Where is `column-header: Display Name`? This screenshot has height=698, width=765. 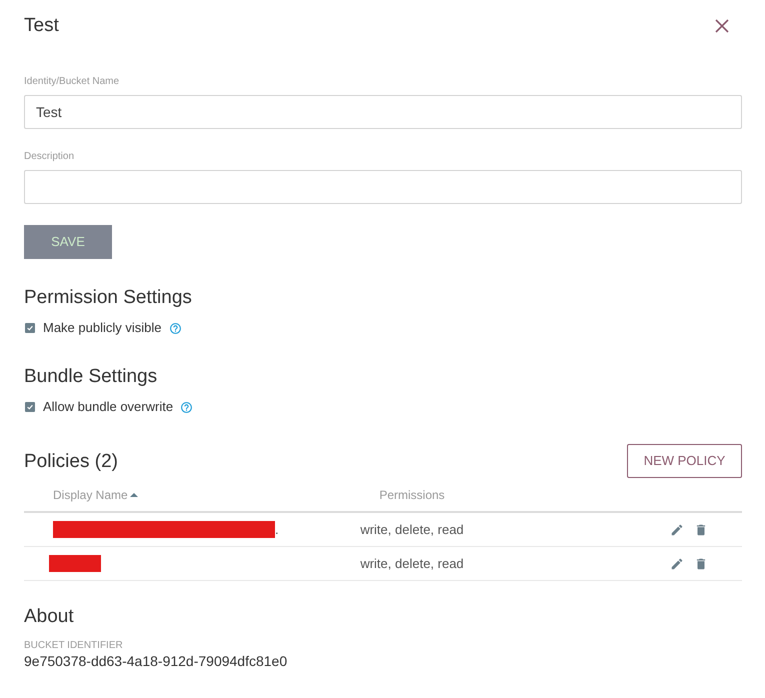 column-header: Display Name is located at coordinates (90, 495).